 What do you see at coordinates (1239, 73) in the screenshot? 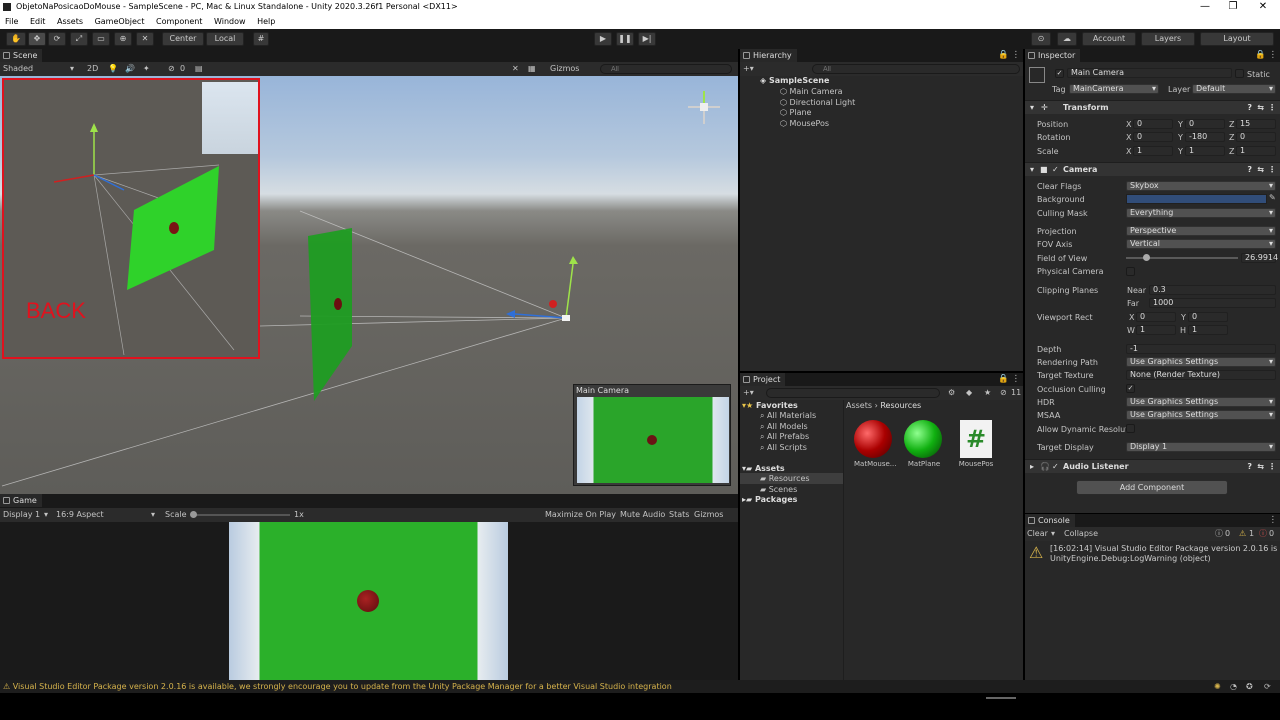
I see `static-checkbox` at bounding box center [1239, 73].